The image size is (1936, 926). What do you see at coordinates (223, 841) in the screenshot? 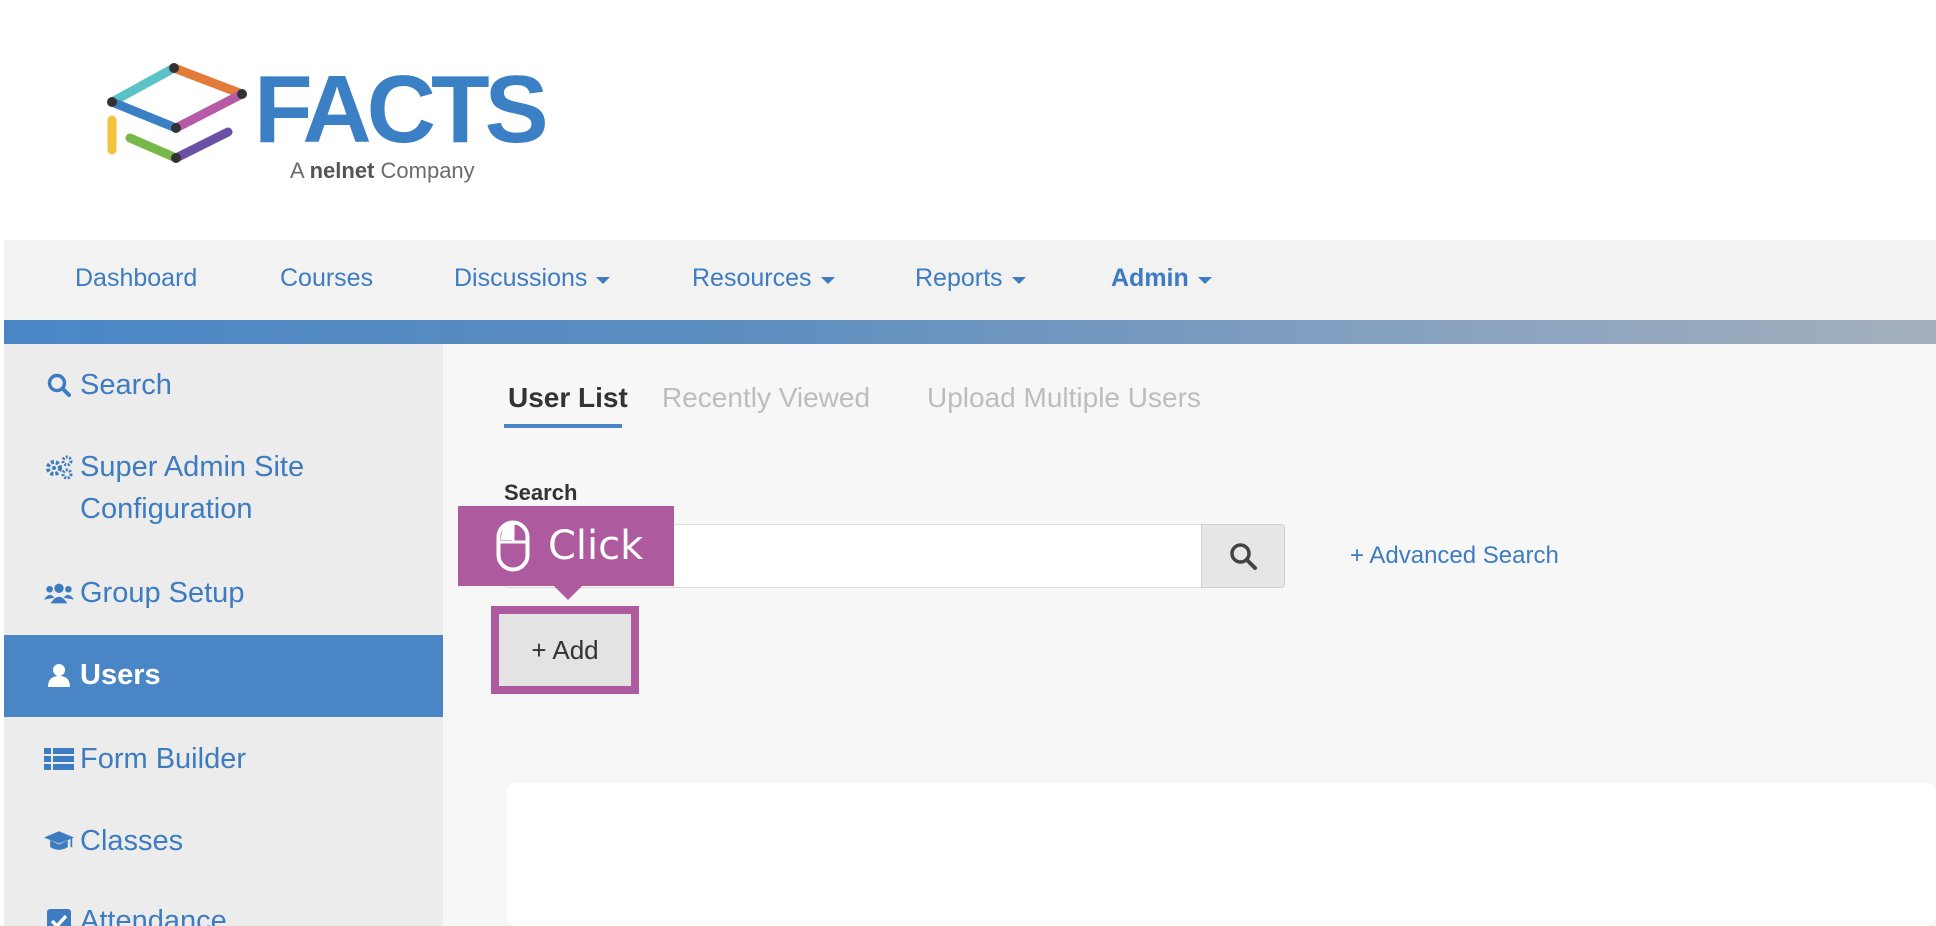
I see `sidebar-item-classes: Classes` at bounding box center [223, 841].